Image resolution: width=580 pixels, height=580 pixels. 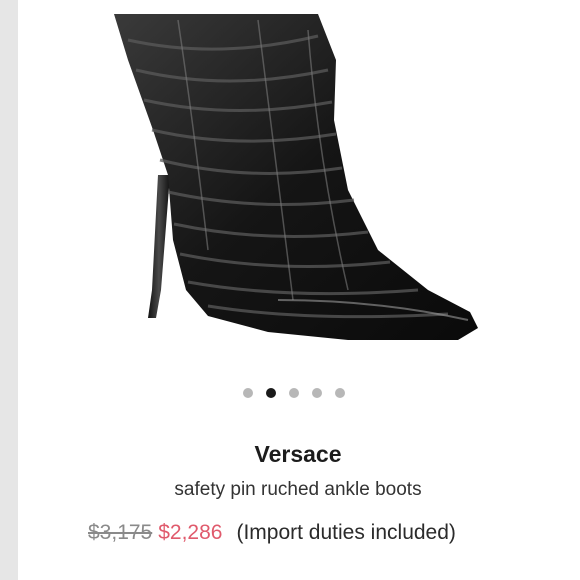 I want to click on price-row: $3,175 $2,286 (Import duties included), so click(x=272, y=533).